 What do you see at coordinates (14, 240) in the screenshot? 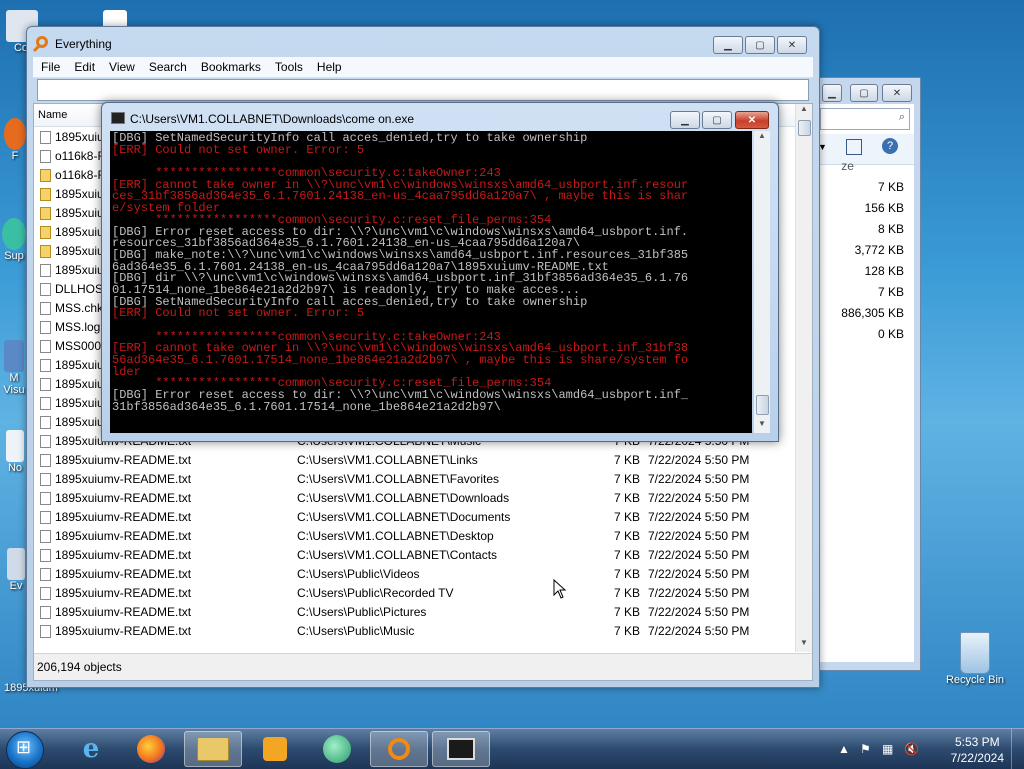
I see `desktop-icon-support: Sup` at bounding box center [14, 240].